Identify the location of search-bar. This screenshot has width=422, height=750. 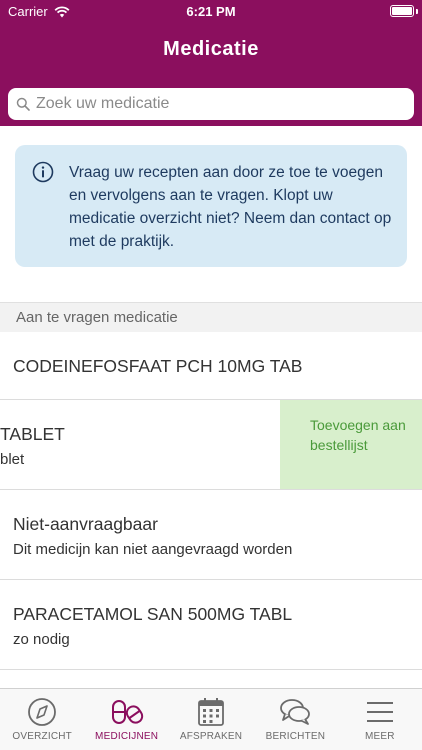
(211, 104).